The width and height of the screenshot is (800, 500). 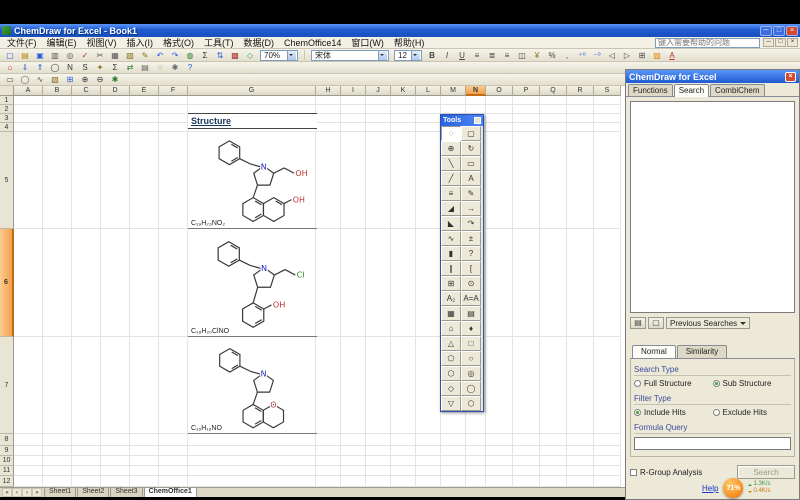 I want to click on cell-L10, so click(x=428, y=461).